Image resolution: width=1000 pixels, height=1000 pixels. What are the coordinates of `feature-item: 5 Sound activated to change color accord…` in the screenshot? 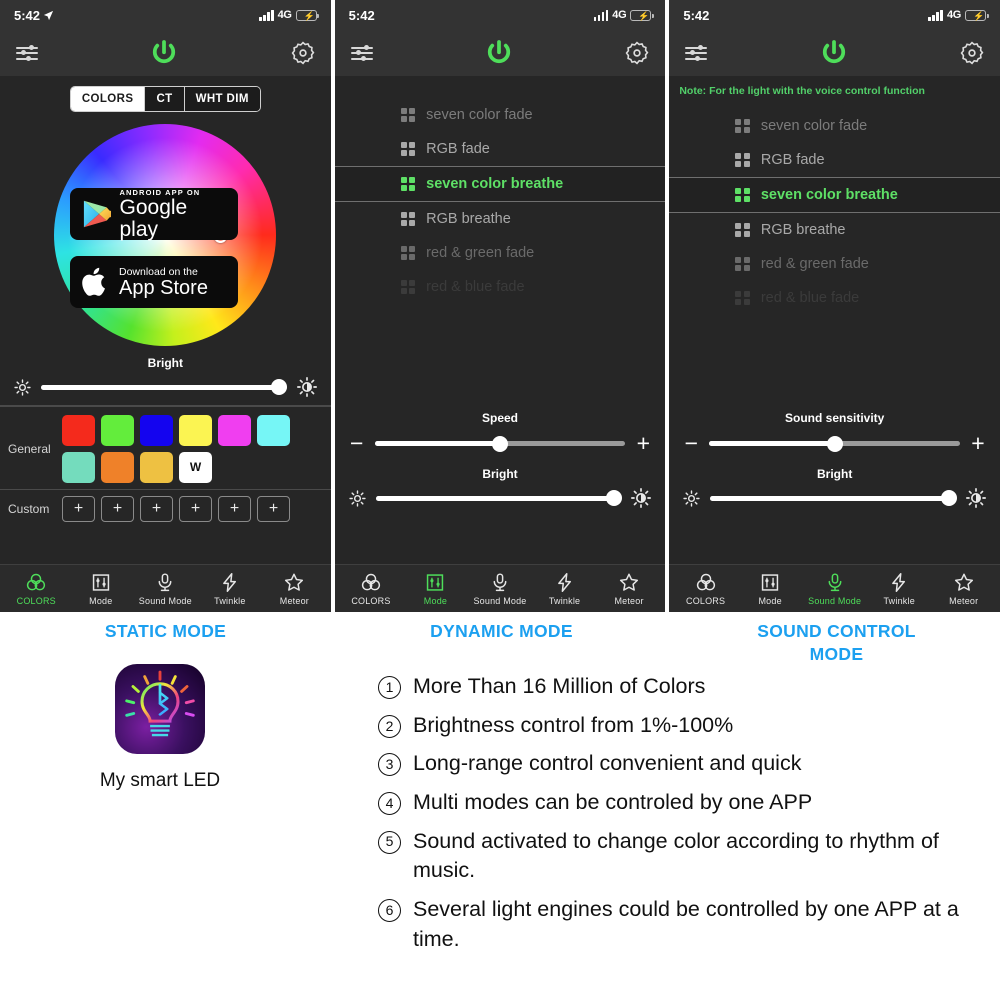 It's located at (678, 856).